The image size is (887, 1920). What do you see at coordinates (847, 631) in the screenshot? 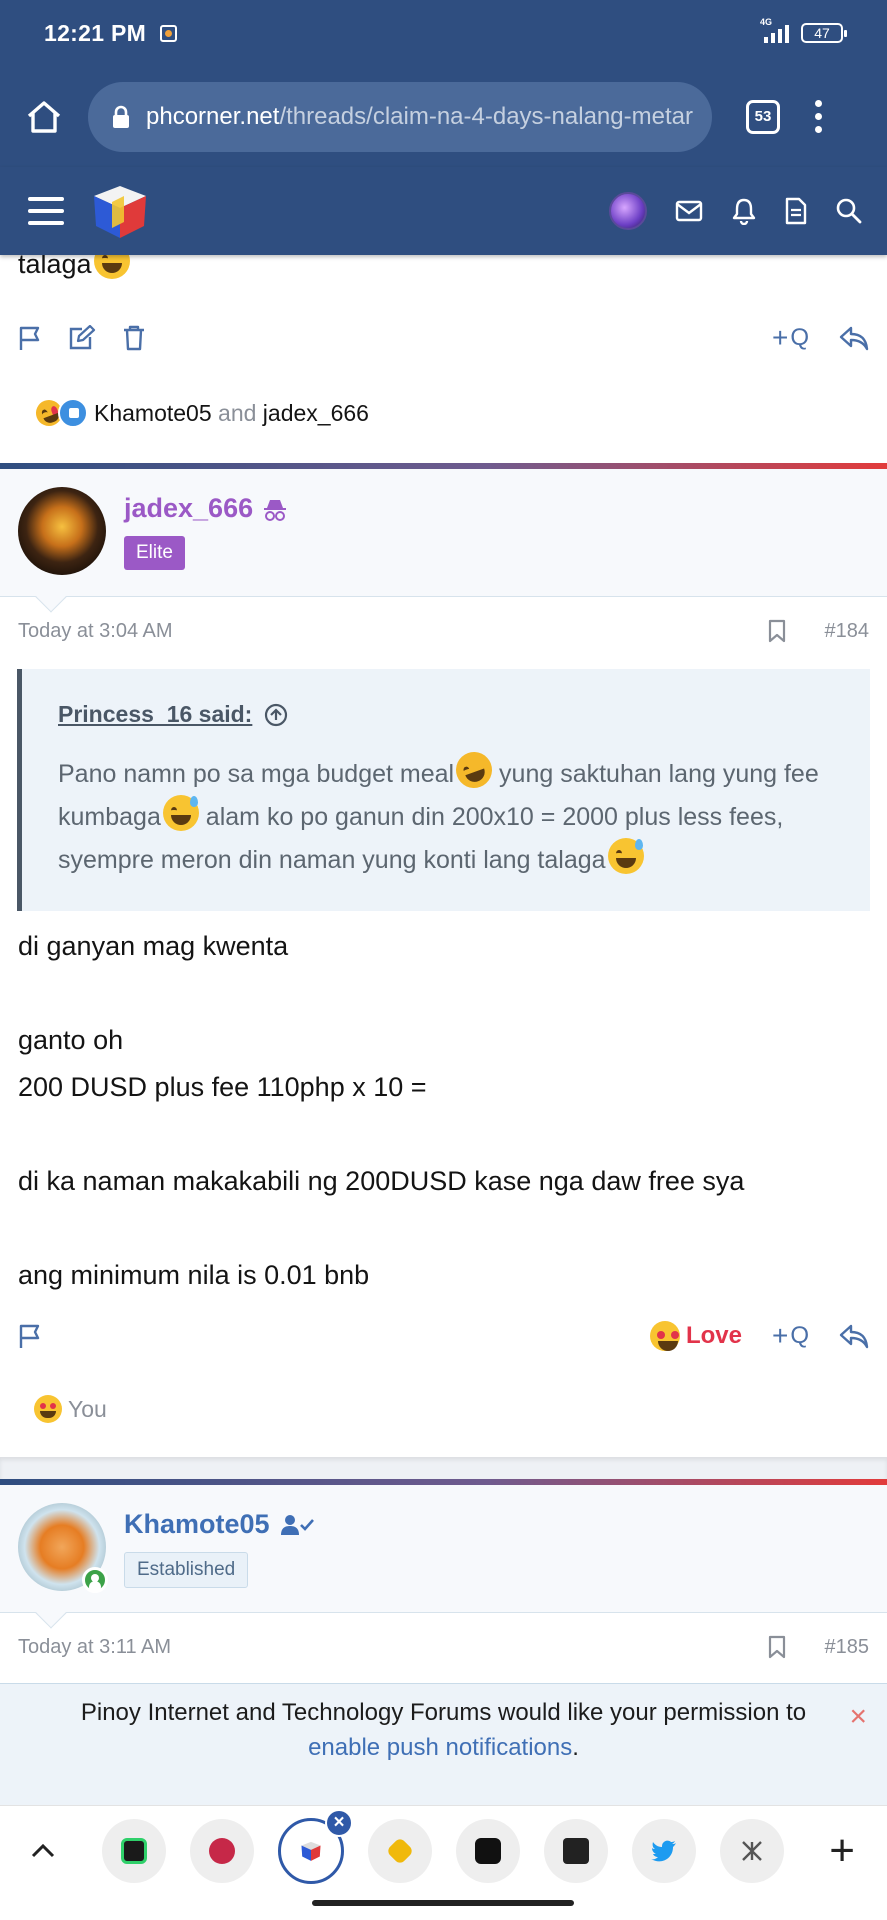
I see `post-number: #184` at bounding box center [847, 631].